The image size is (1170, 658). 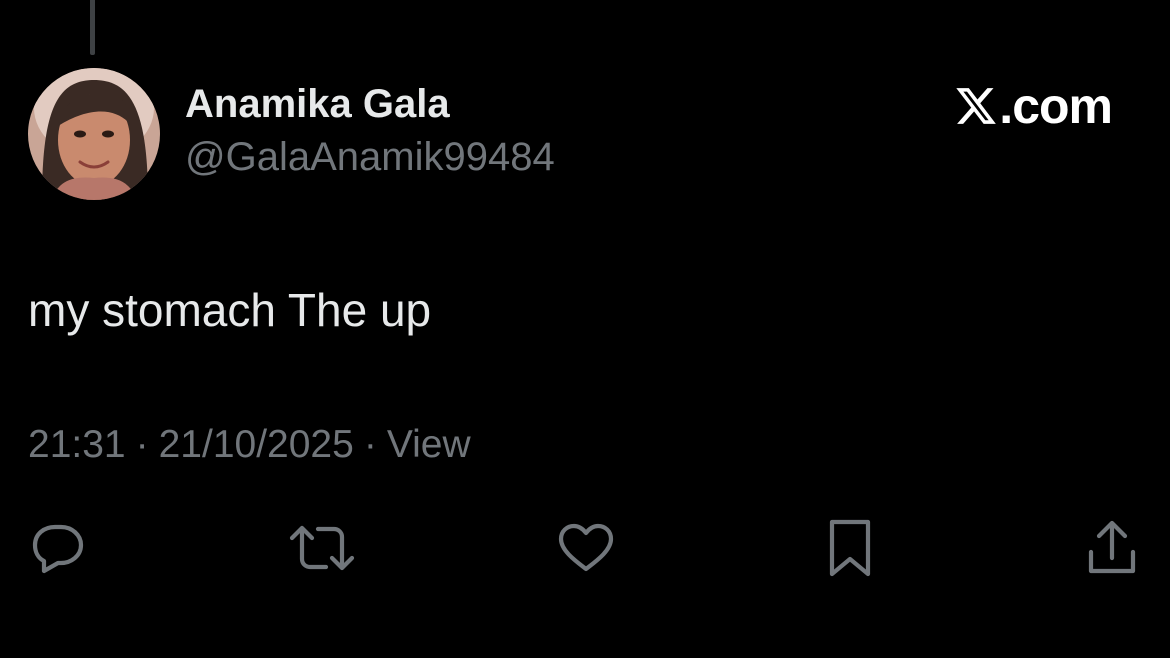 I want to click on share-button, so click(x=1112, y=548).